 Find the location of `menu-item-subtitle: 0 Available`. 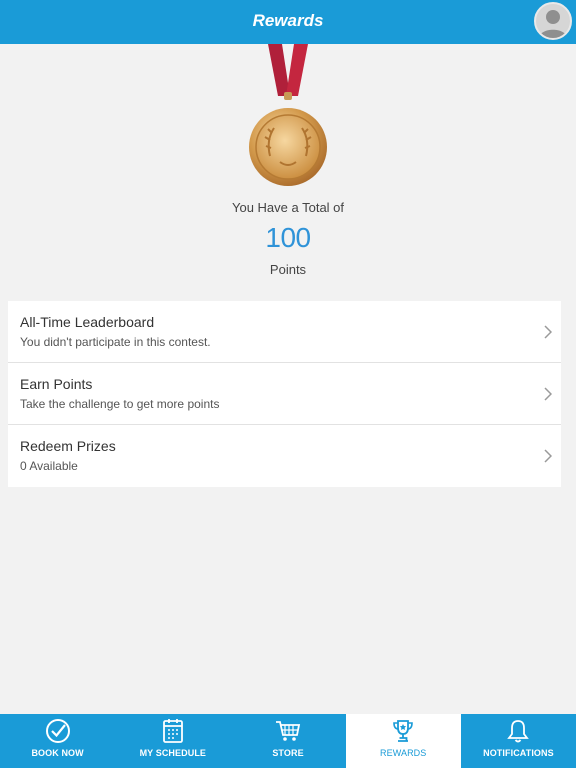

menu-item-subtitle: 0 Available is located at coordinates (49, 466).